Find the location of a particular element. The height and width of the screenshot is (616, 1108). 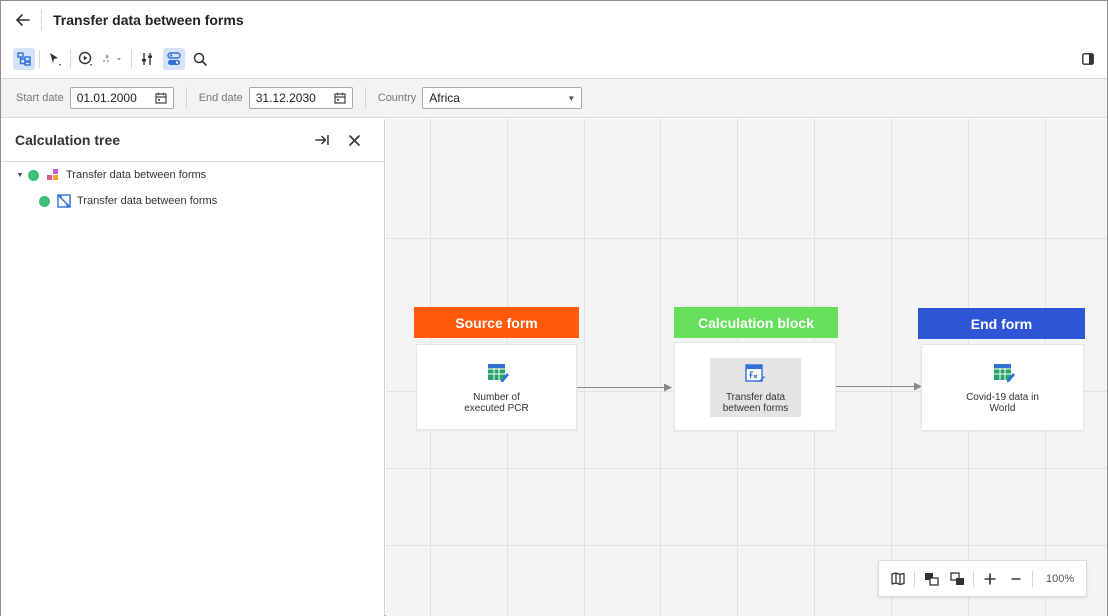

end-form-header: End form is located at coordinates (1001, 323).